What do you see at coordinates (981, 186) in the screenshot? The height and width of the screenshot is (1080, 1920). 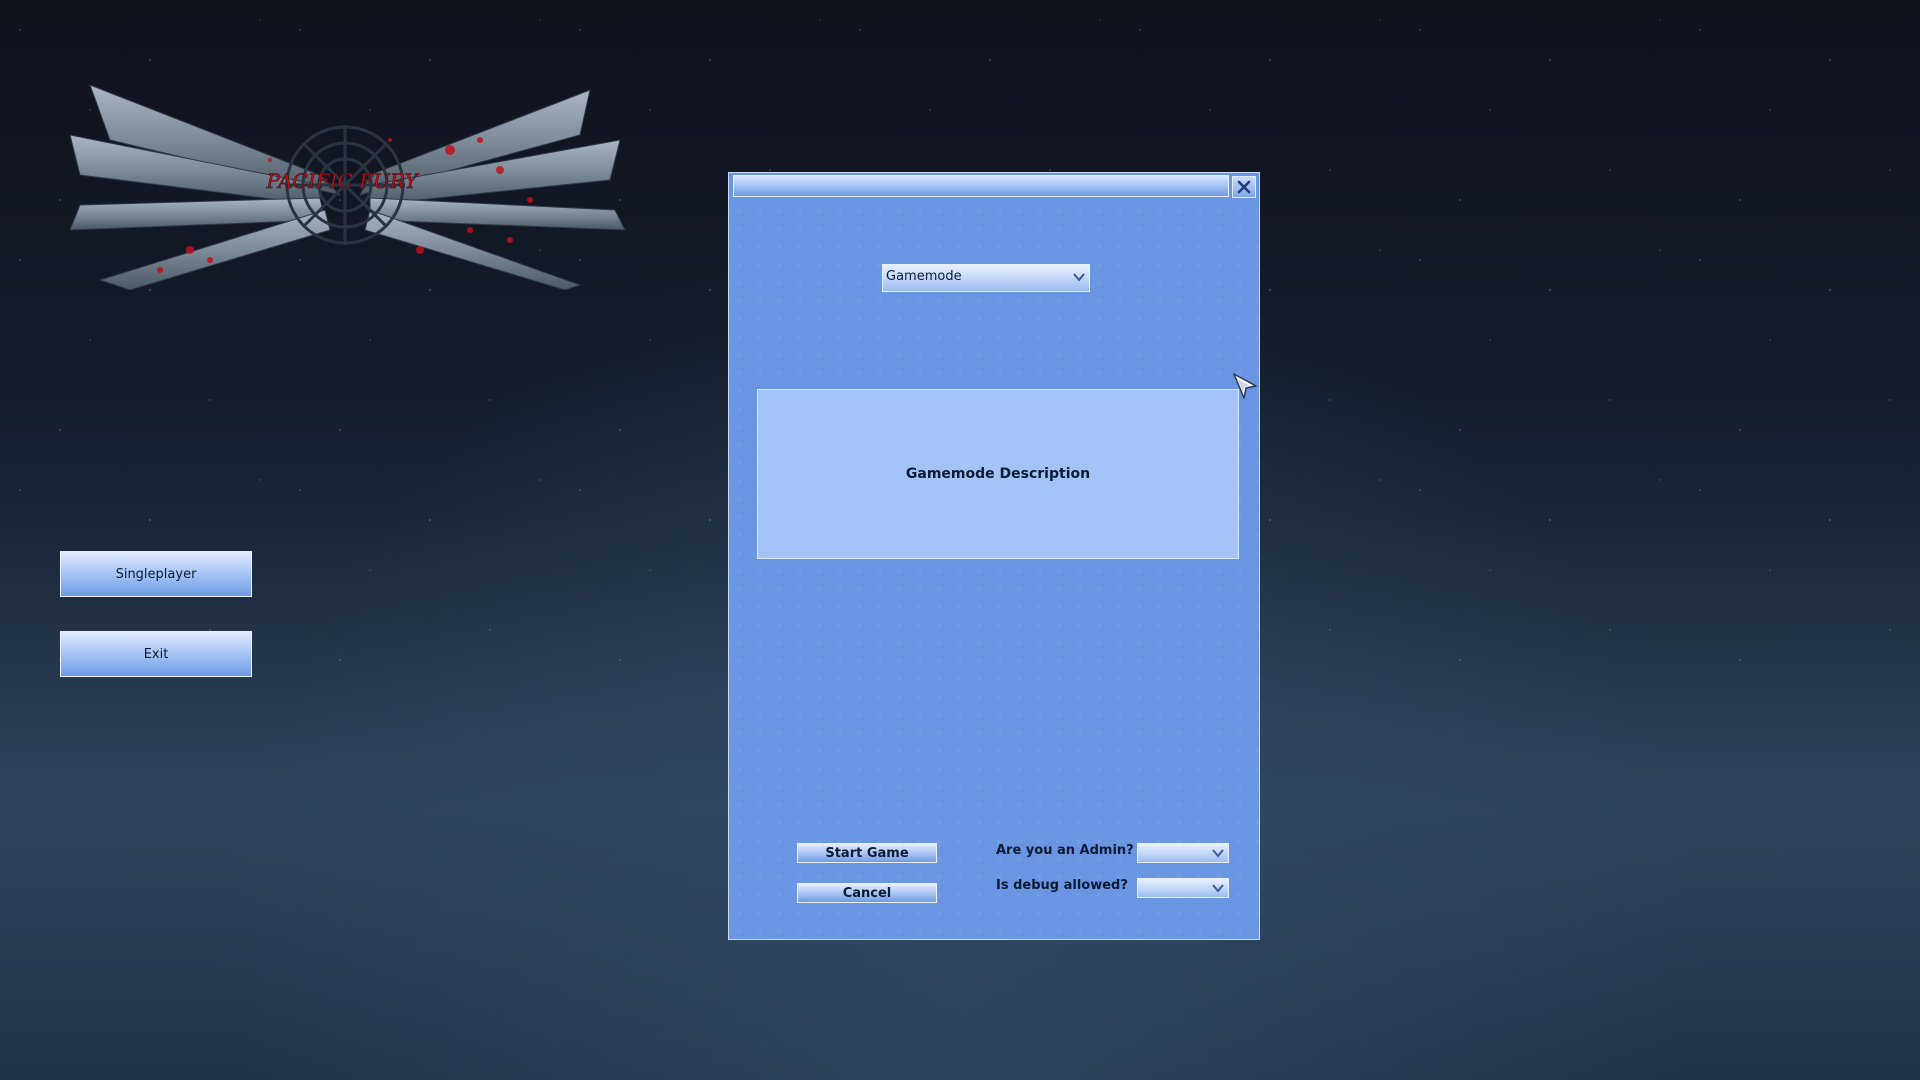 I see `dialog-titlebar` at bounding box center [981, 186].